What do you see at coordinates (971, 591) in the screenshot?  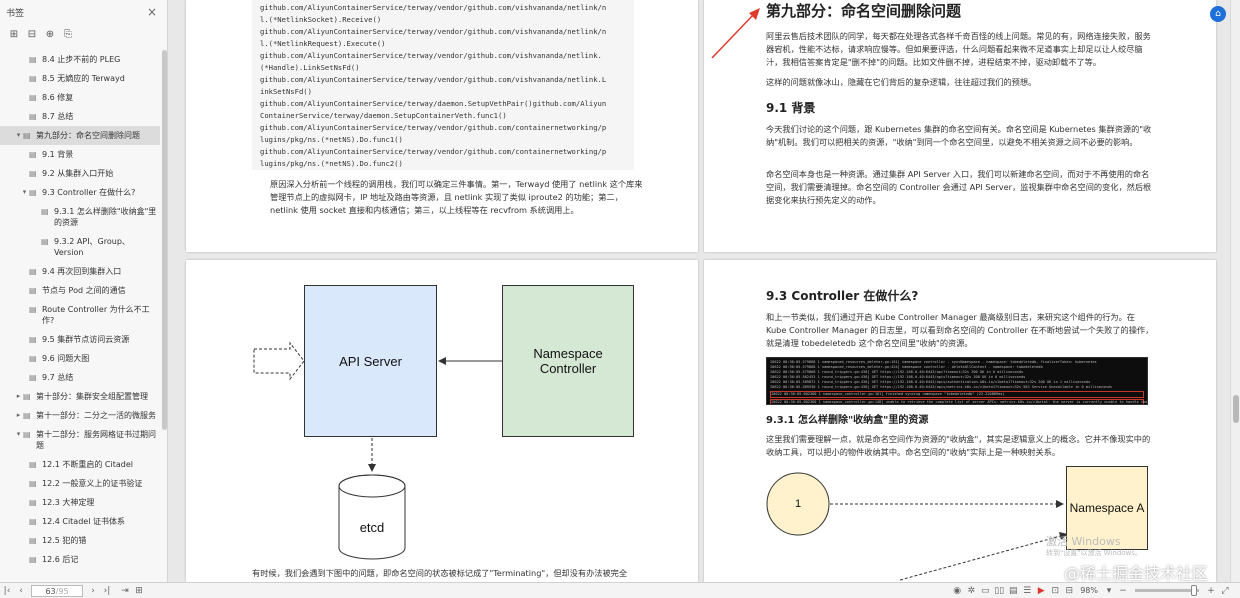 I see `settings-icon: ✲` at bounding box center [971, 591].